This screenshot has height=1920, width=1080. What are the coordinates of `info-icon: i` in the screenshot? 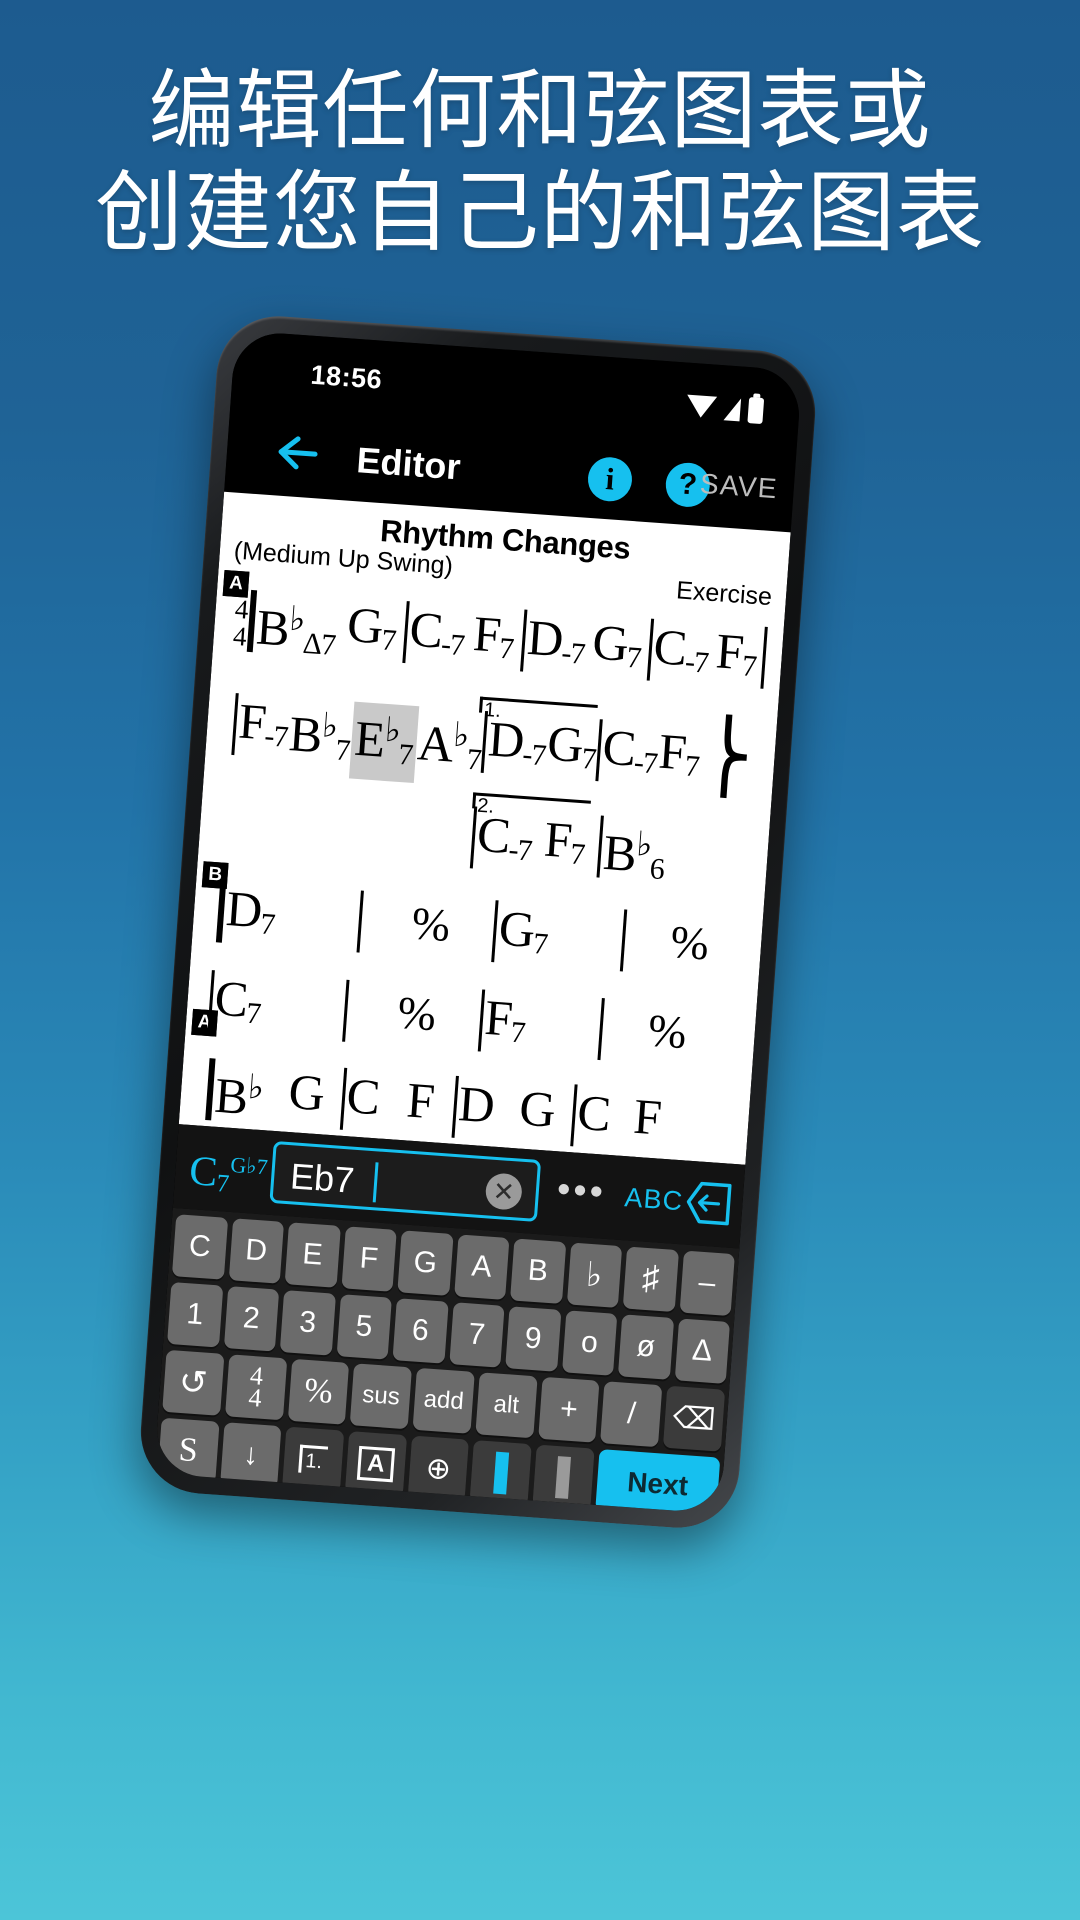 It's located at (610, 479).